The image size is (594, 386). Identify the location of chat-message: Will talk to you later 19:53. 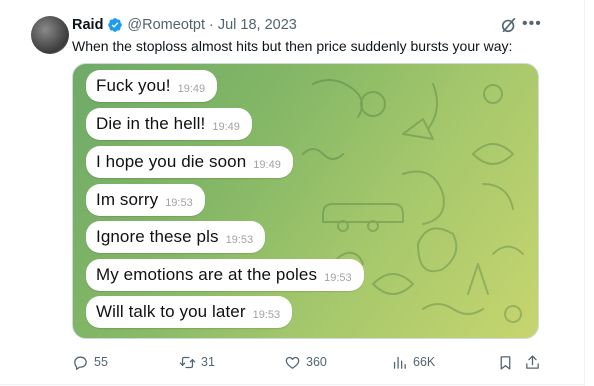
(189, 312).